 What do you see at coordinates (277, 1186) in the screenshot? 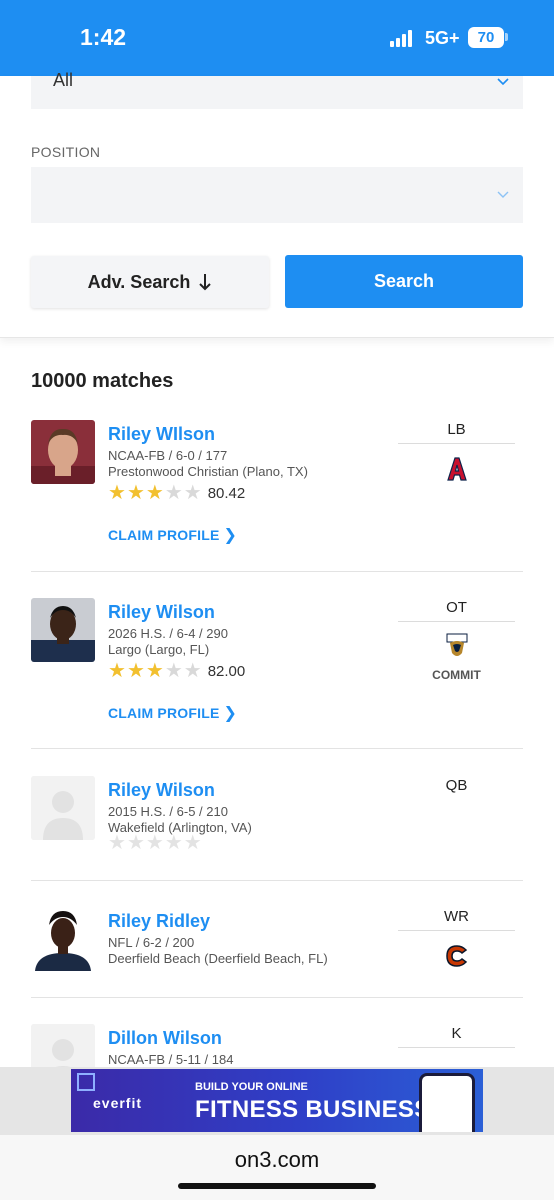
I see `home-indicator` at bounding box center [277, 1186].